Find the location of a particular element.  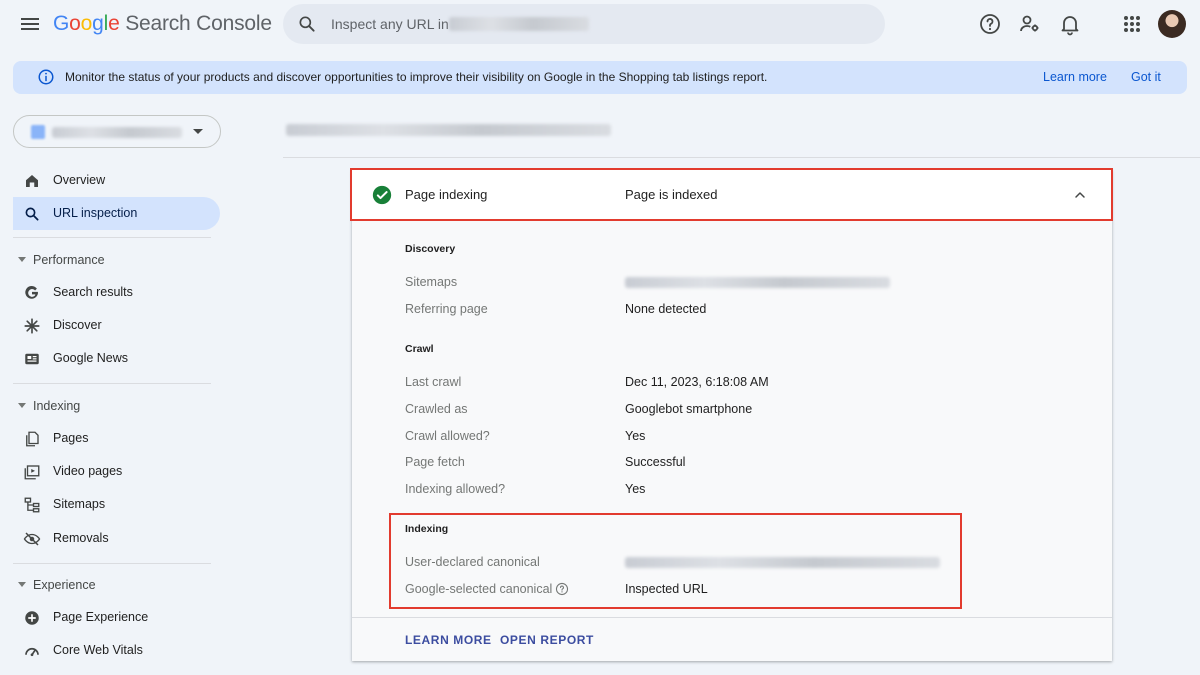

detail-label: Google-selected canonical is located at coordinates (479, 589).